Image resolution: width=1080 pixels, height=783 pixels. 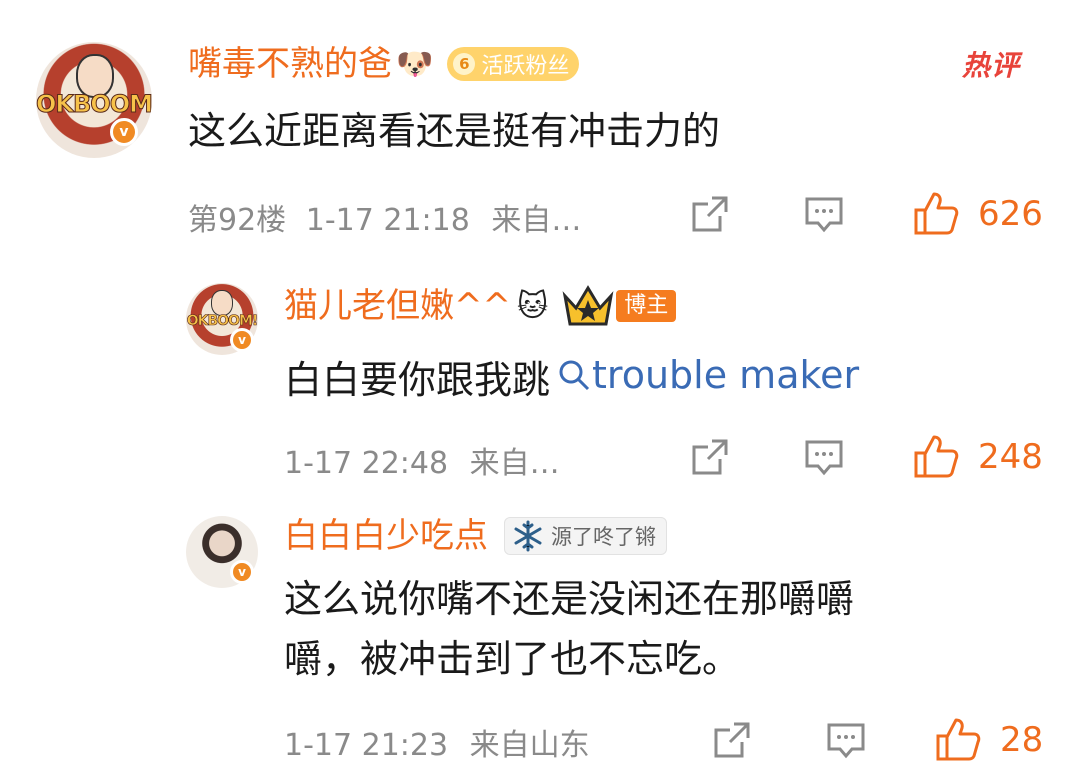 What do you see at coordinates (415, 64) in the screenshot?
I see `dog-emoji-icon: 🐶` at bounding box center [415, 64].